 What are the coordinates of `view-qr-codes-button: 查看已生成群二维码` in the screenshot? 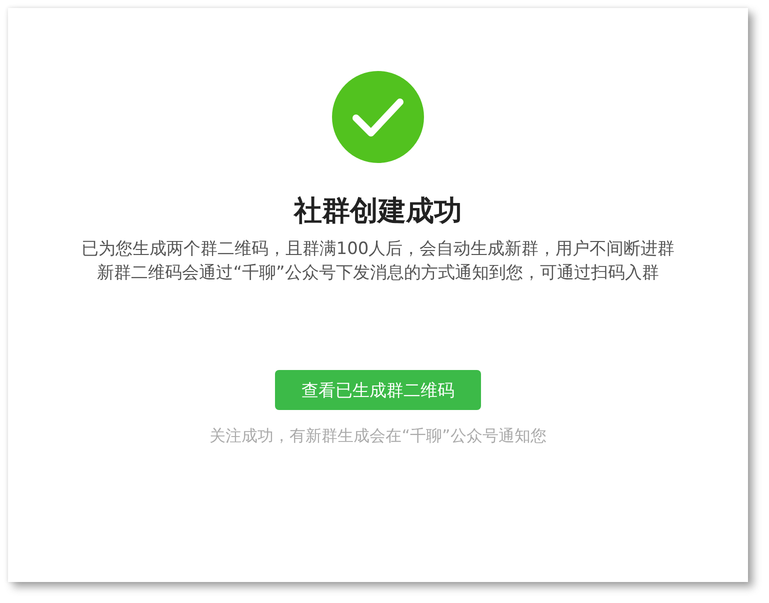 It's located at (378, 390).